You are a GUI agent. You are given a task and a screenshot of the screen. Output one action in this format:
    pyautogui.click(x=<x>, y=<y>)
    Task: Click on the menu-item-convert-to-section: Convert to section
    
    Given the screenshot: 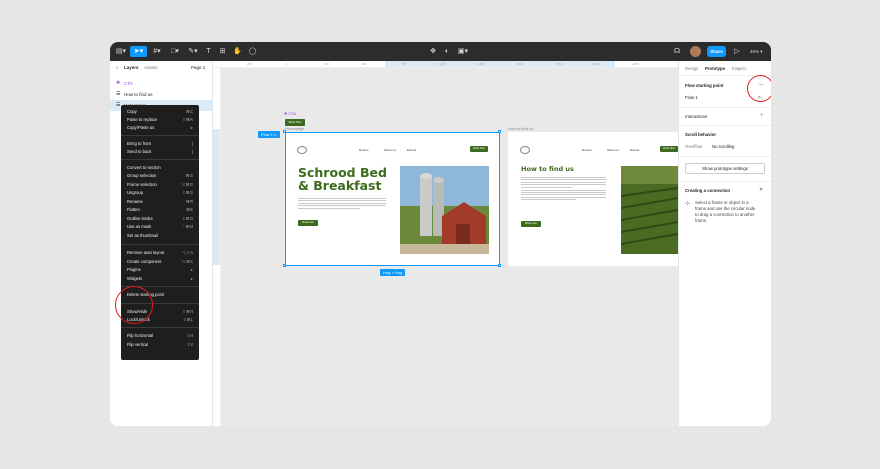 What is the action you would take?
    pyautogui.click(x=160, y=167)
    